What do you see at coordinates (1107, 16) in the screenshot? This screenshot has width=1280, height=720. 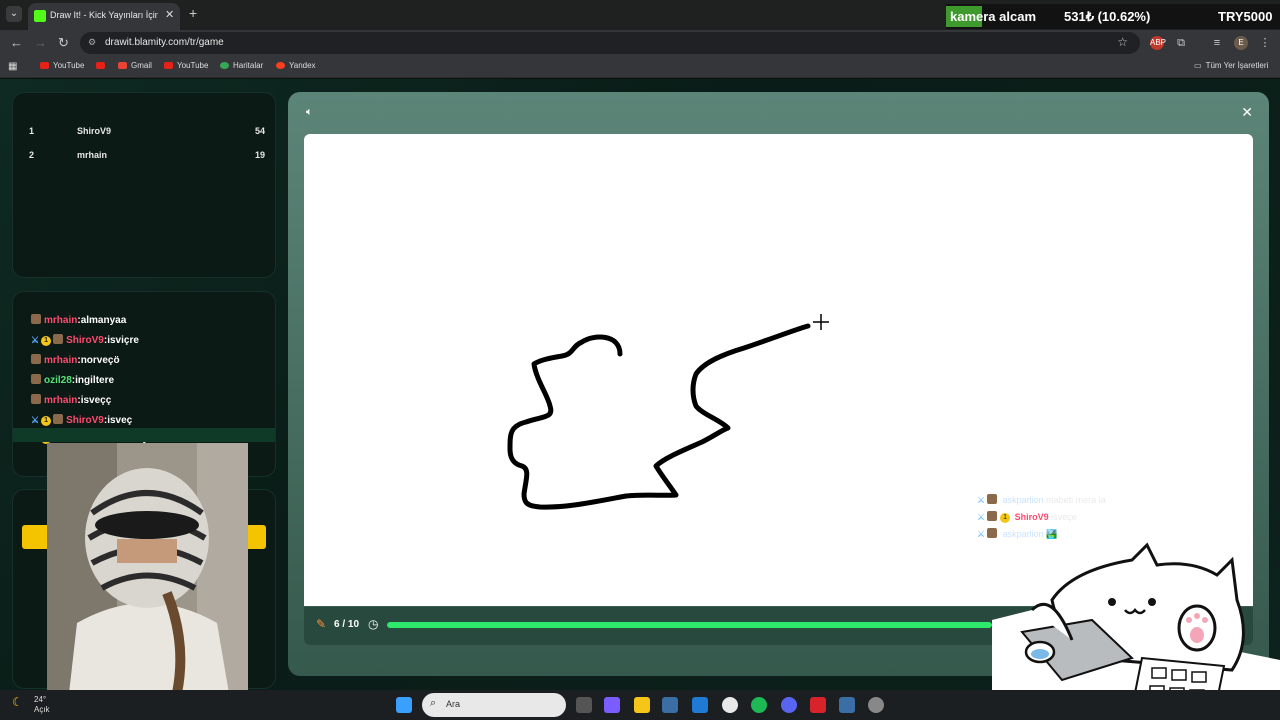 I see `goal-amount: 531₺ (10.62%)` at bounding box center [1107, 16].